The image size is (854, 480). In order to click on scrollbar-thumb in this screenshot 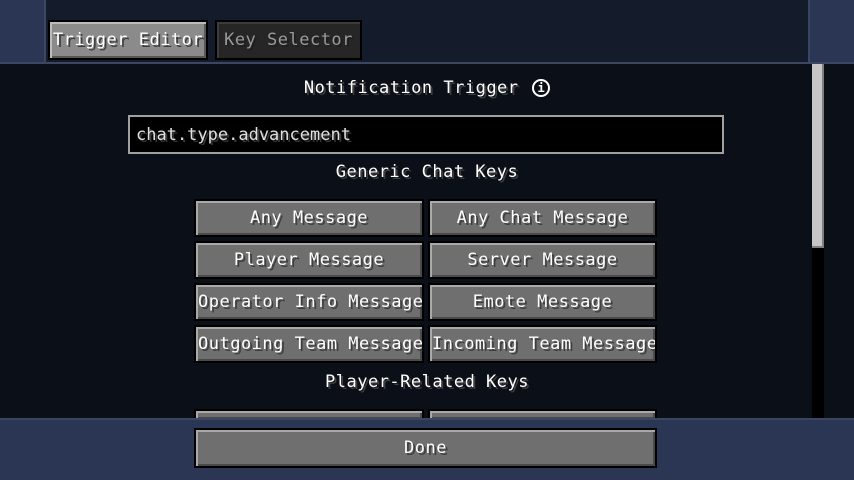, I will do `click(818, 156)`.